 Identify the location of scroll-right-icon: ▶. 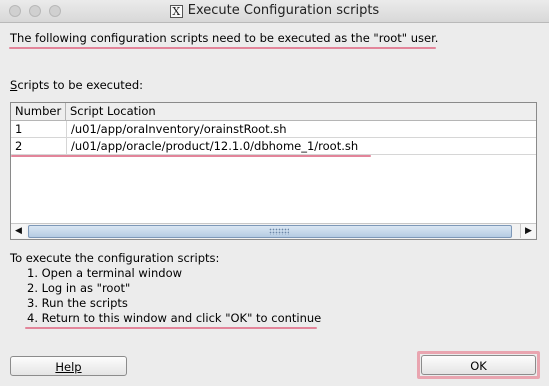
(528, 231).